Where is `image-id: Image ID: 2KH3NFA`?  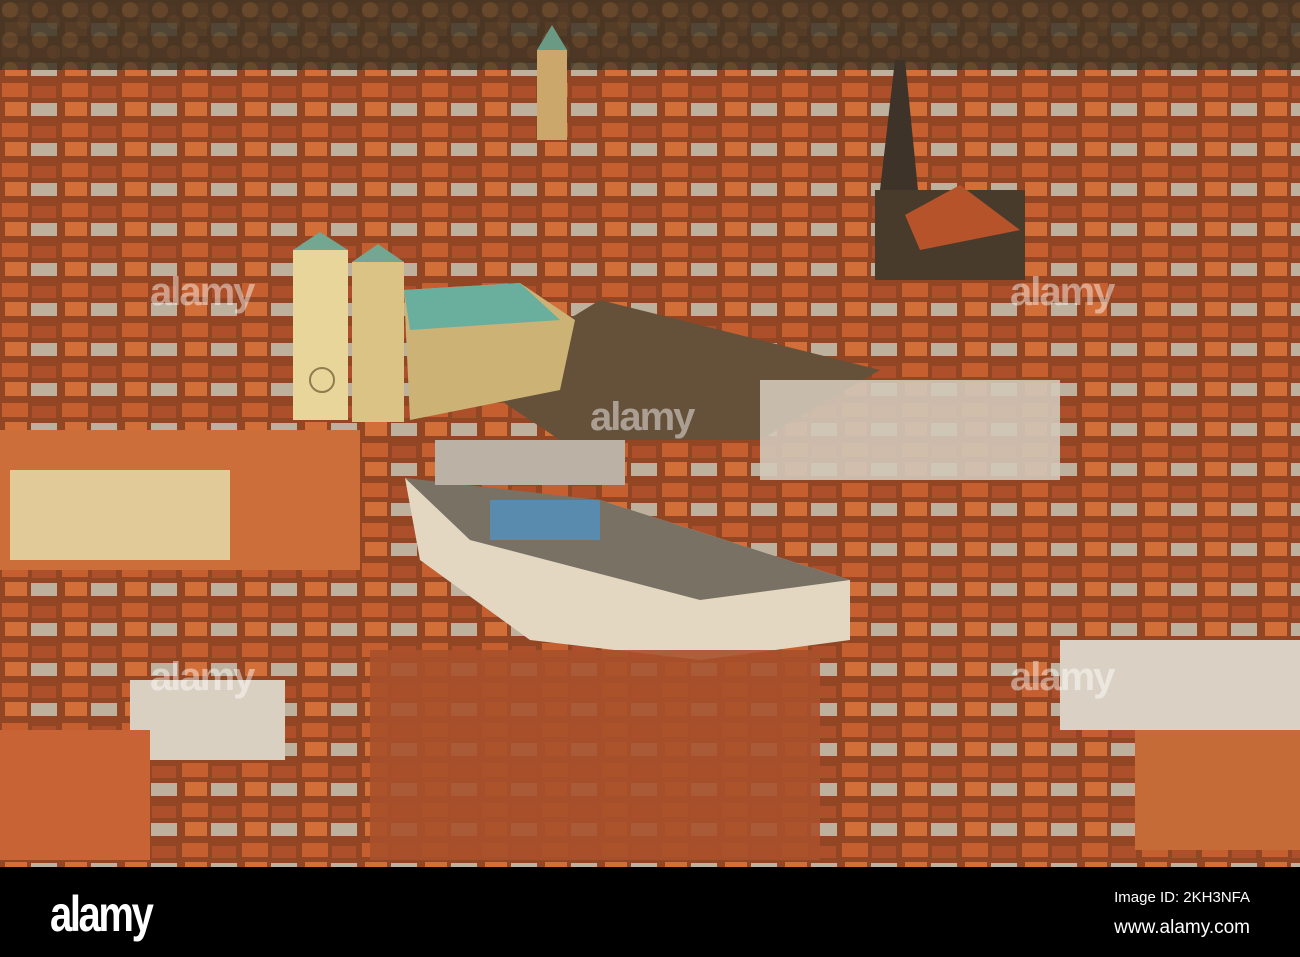
image-id: Image ID: 2KH3NFA is located at coordinates (1182, 897).